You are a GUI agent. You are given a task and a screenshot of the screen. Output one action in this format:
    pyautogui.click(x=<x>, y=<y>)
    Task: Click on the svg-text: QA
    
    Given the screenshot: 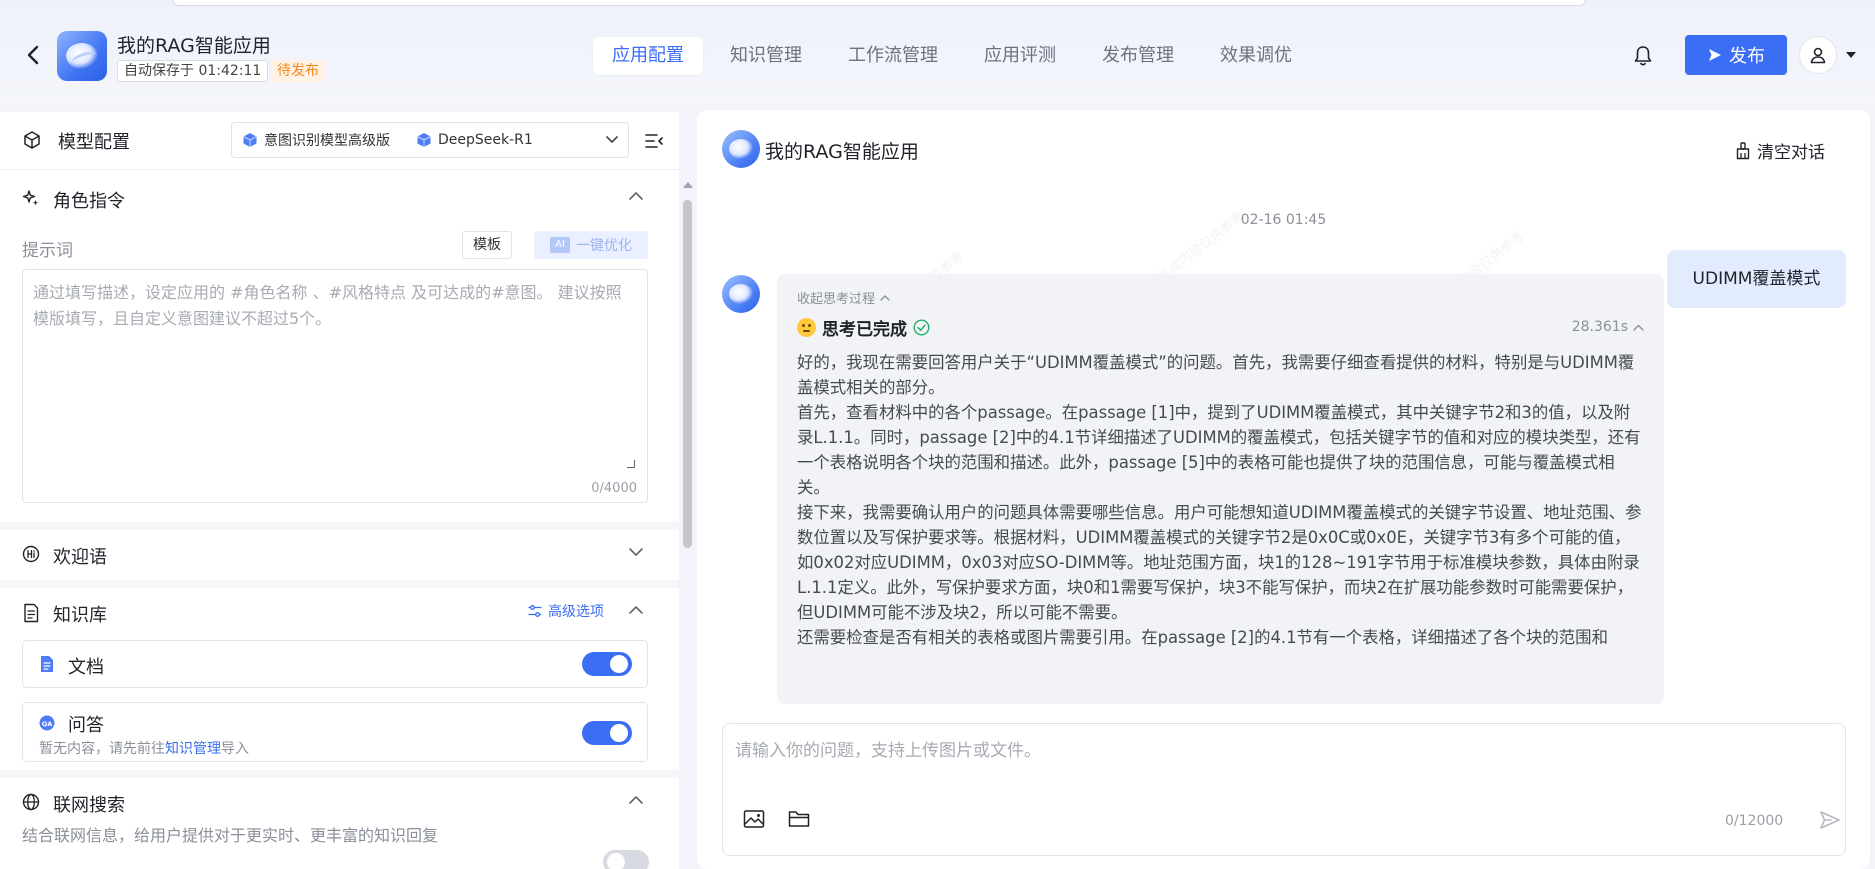 What is the action you would take?
    pyautogui.click(x=47, y=724)
    